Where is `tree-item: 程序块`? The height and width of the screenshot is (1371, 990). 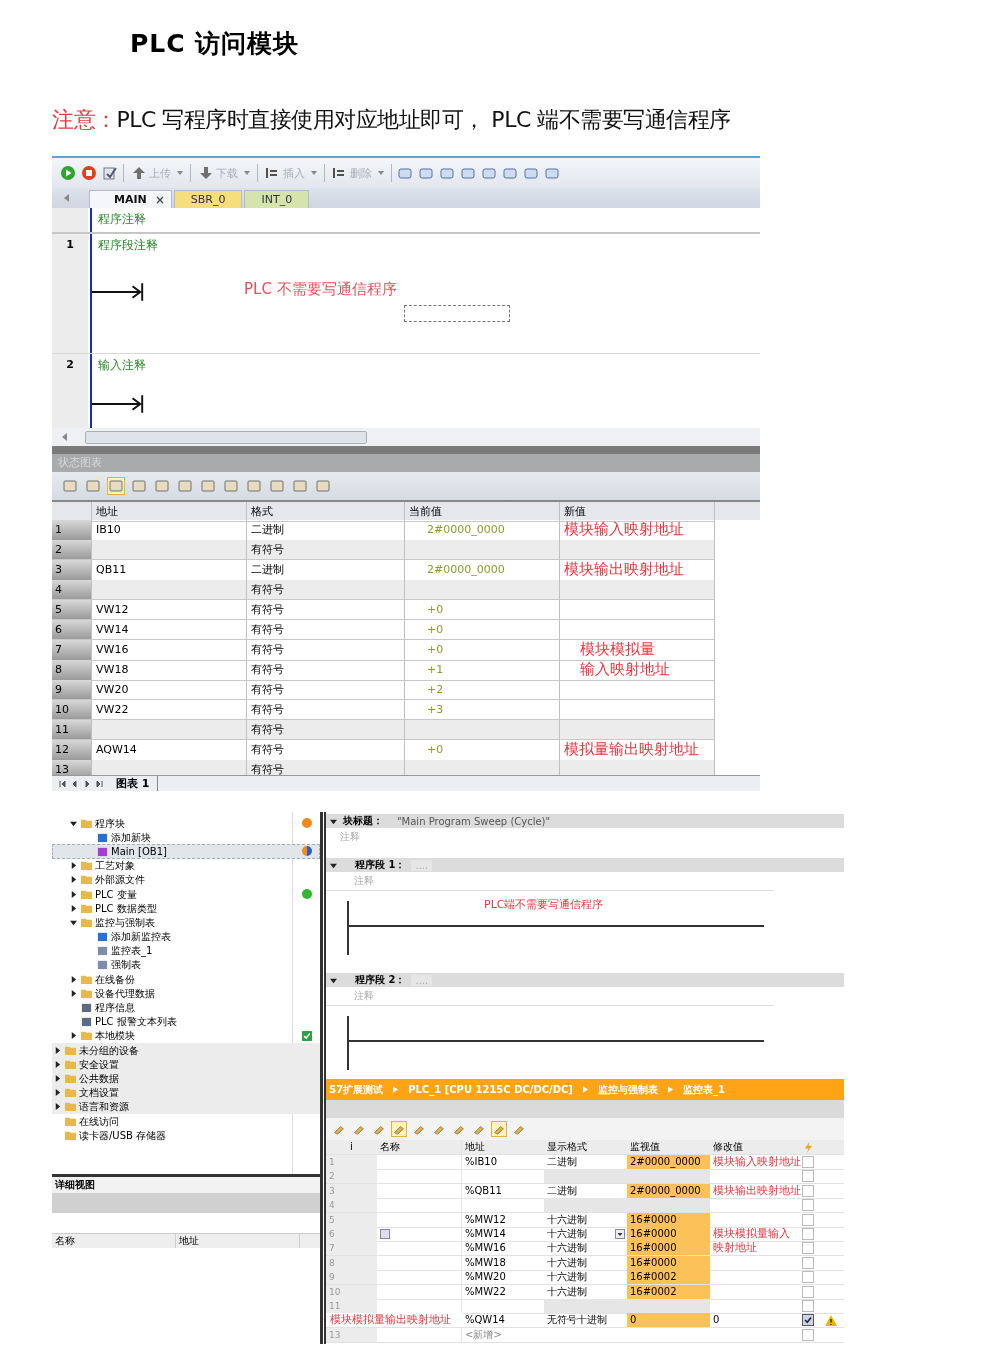
tree-item: 程序块 is located at coordinates (110, 823).